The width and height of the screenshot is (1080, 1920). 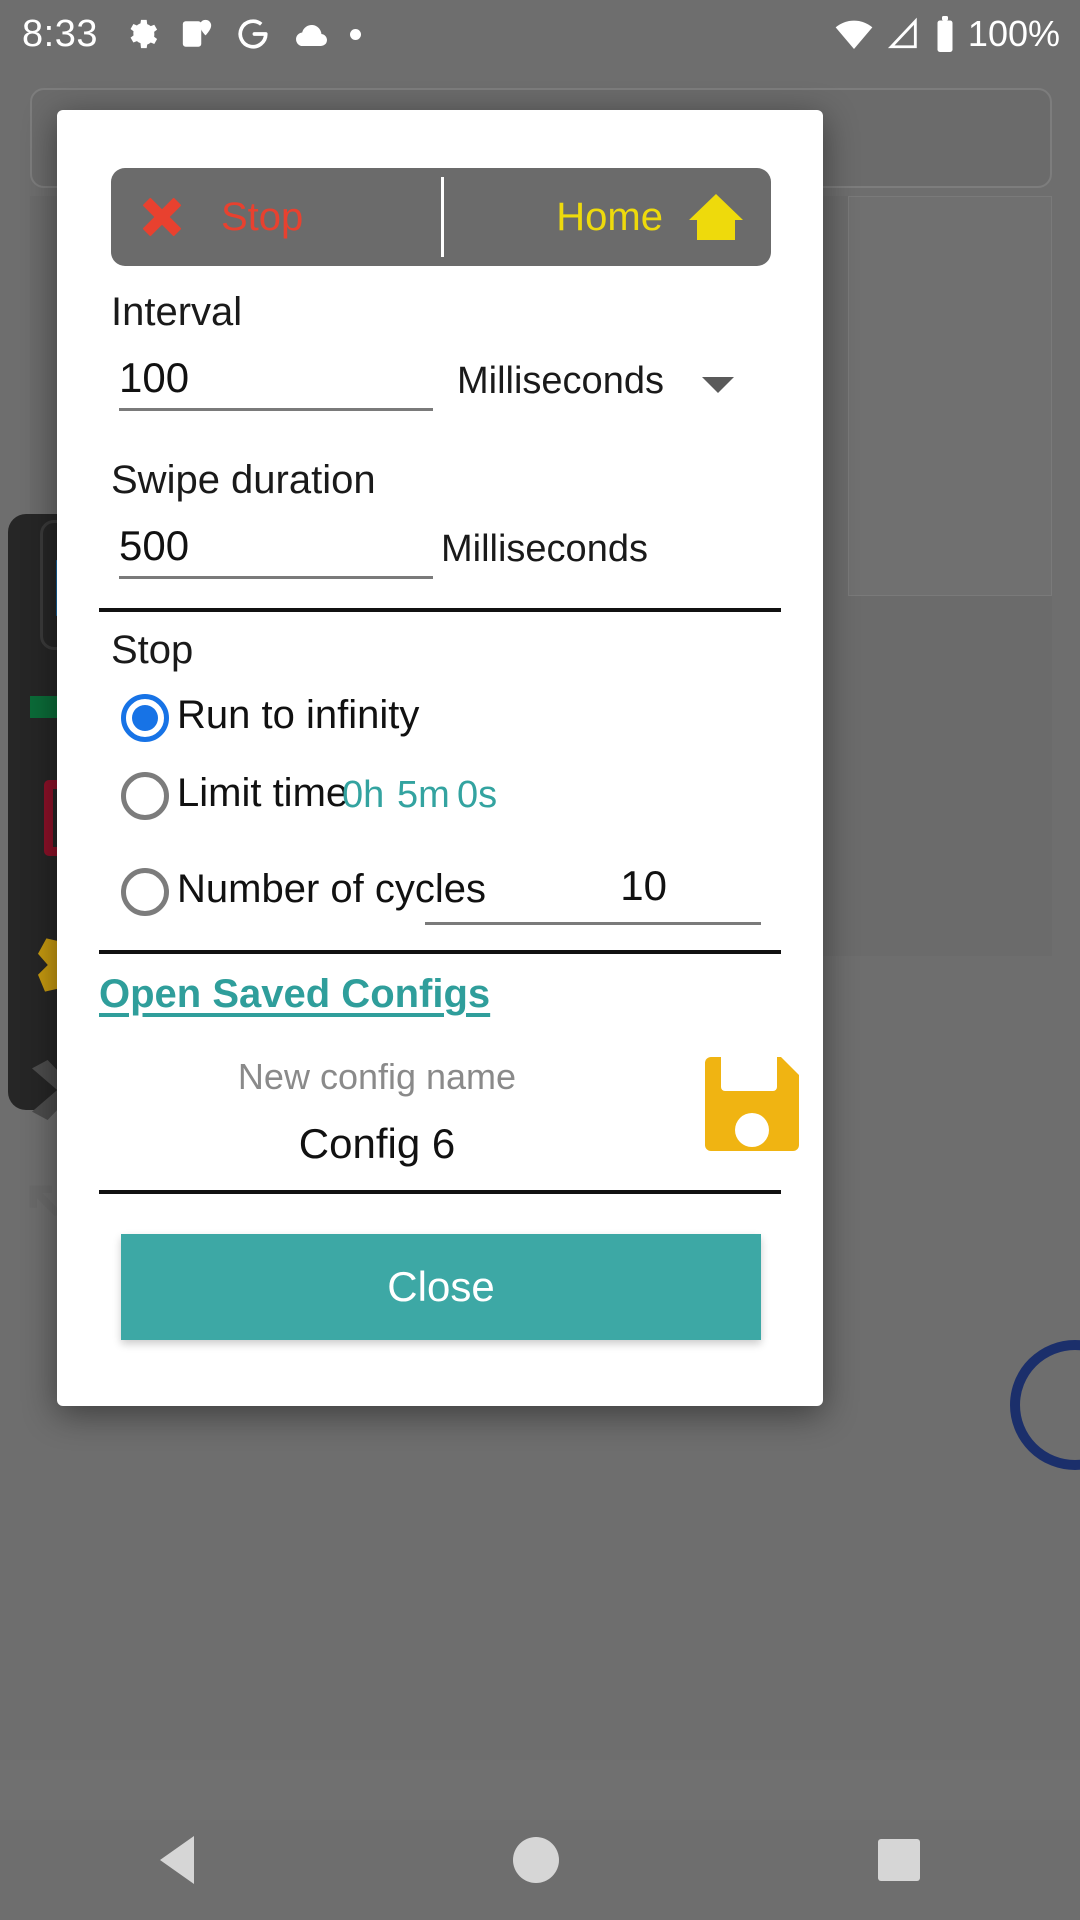 What do you see at coordinates (162, 217) in the screenshot?
I see `close-x-icon` at bounding box center [162, 217].